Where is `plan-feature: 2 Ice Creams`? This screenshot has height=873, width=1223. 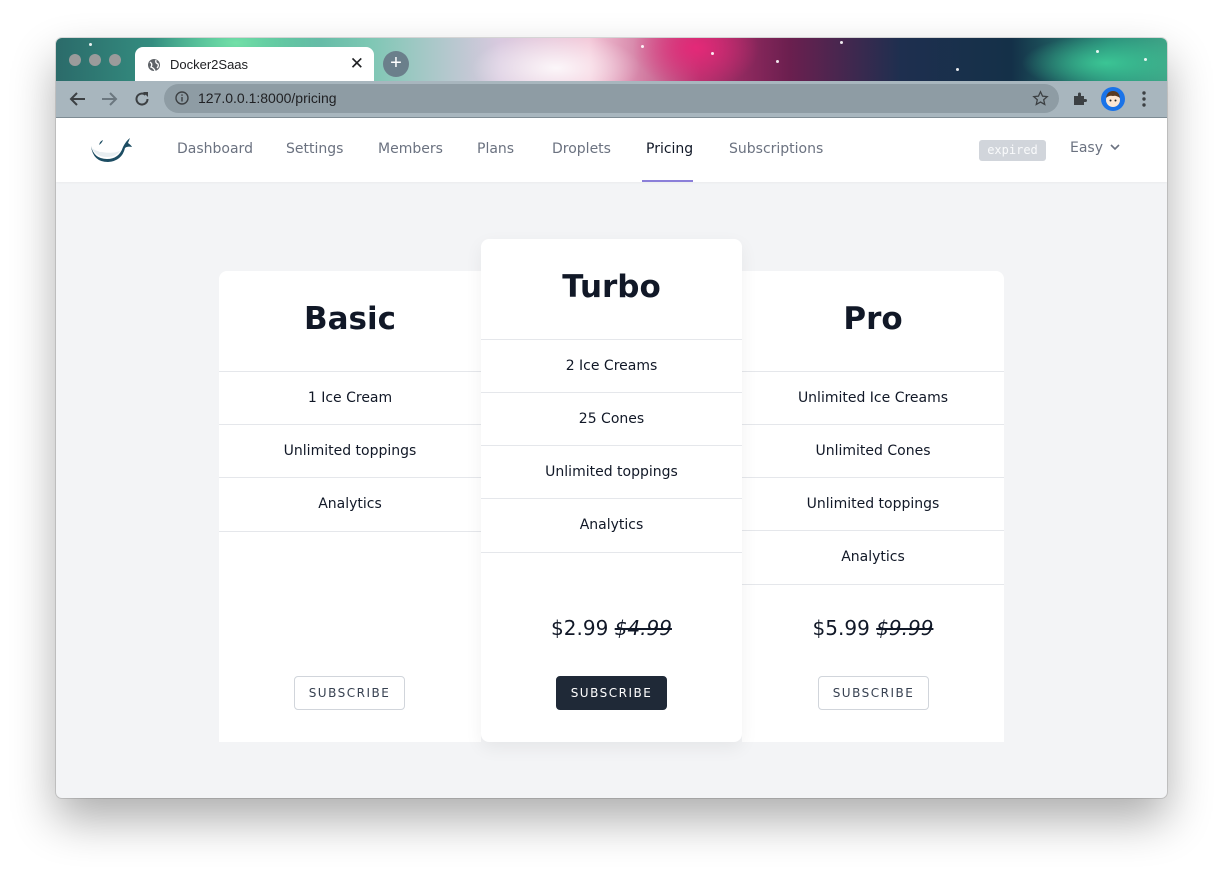 plan-feature: 2 Ice Creams is located at coordinates (611, 366).